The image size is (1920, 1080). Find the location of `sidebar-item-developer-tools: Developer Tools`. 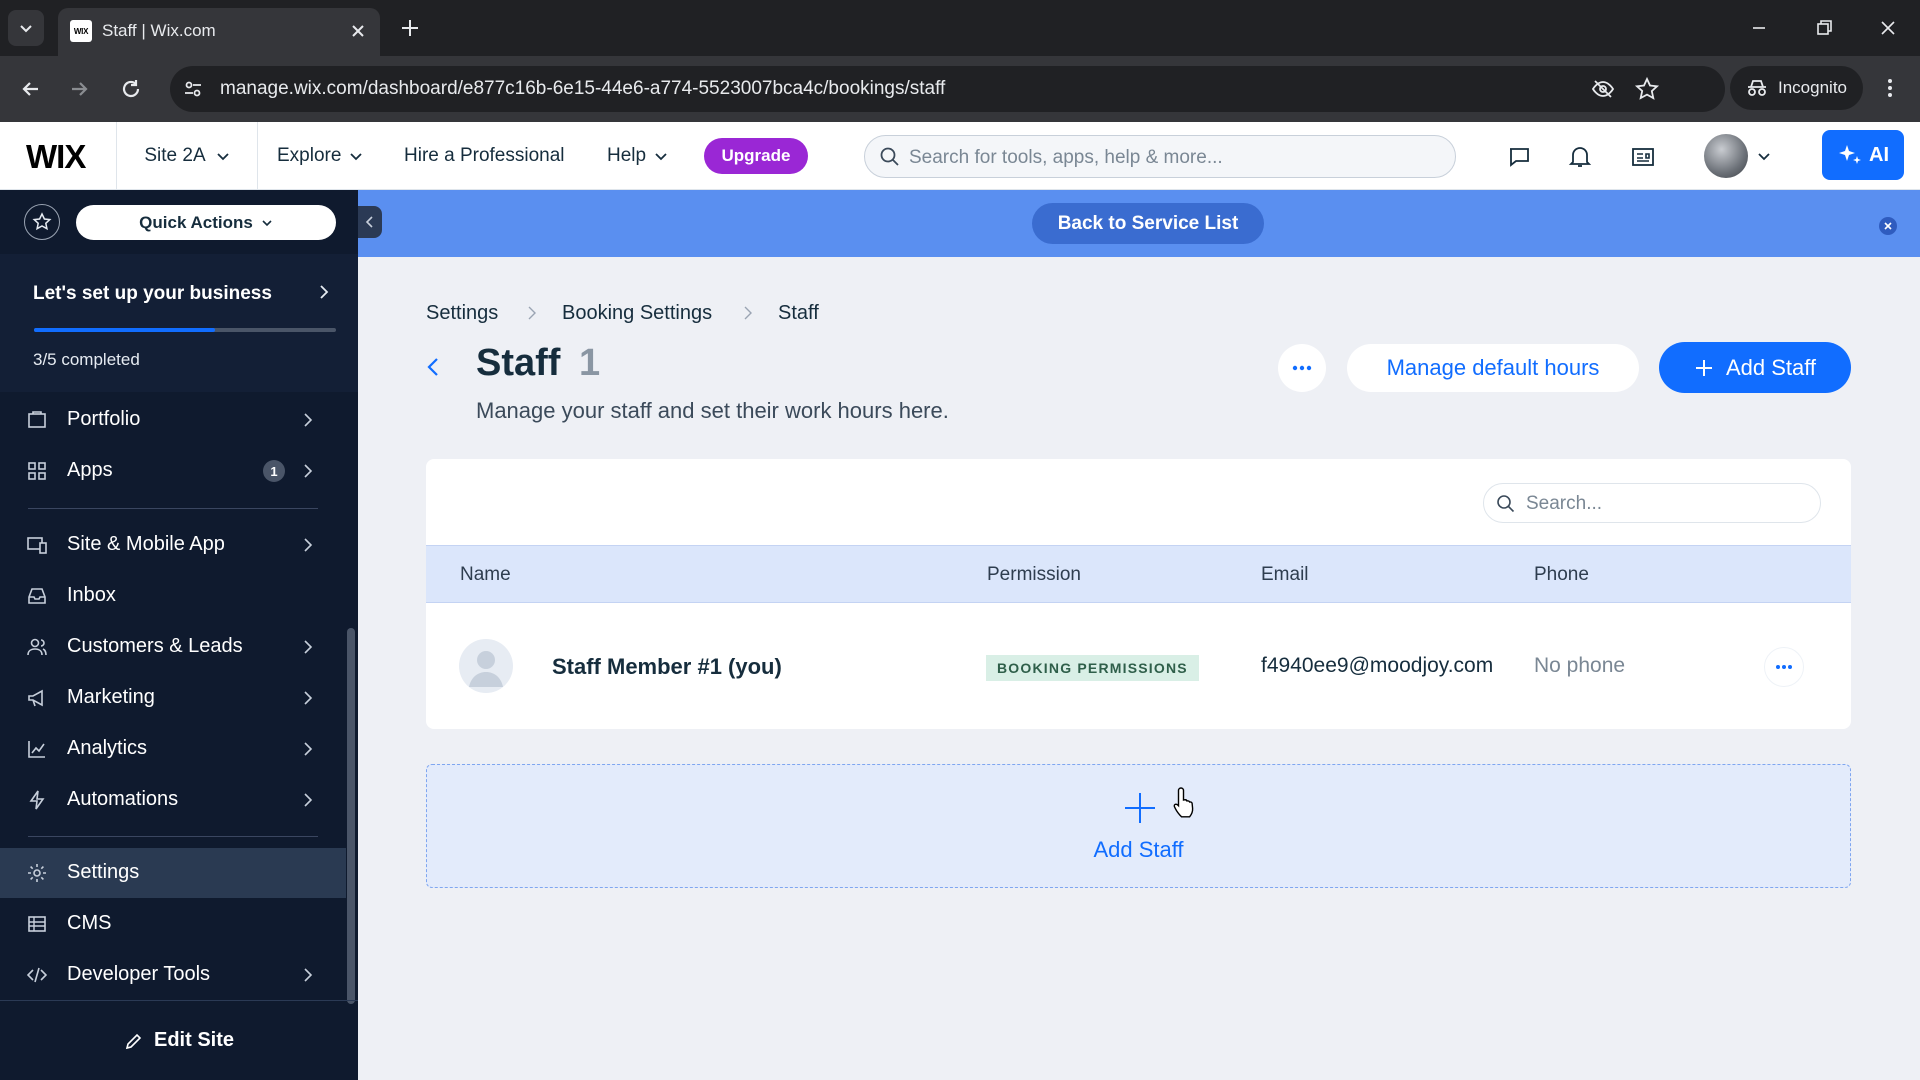

sidebar-item-developer-tools: Developer Tools is located at coordinates (173, 975).